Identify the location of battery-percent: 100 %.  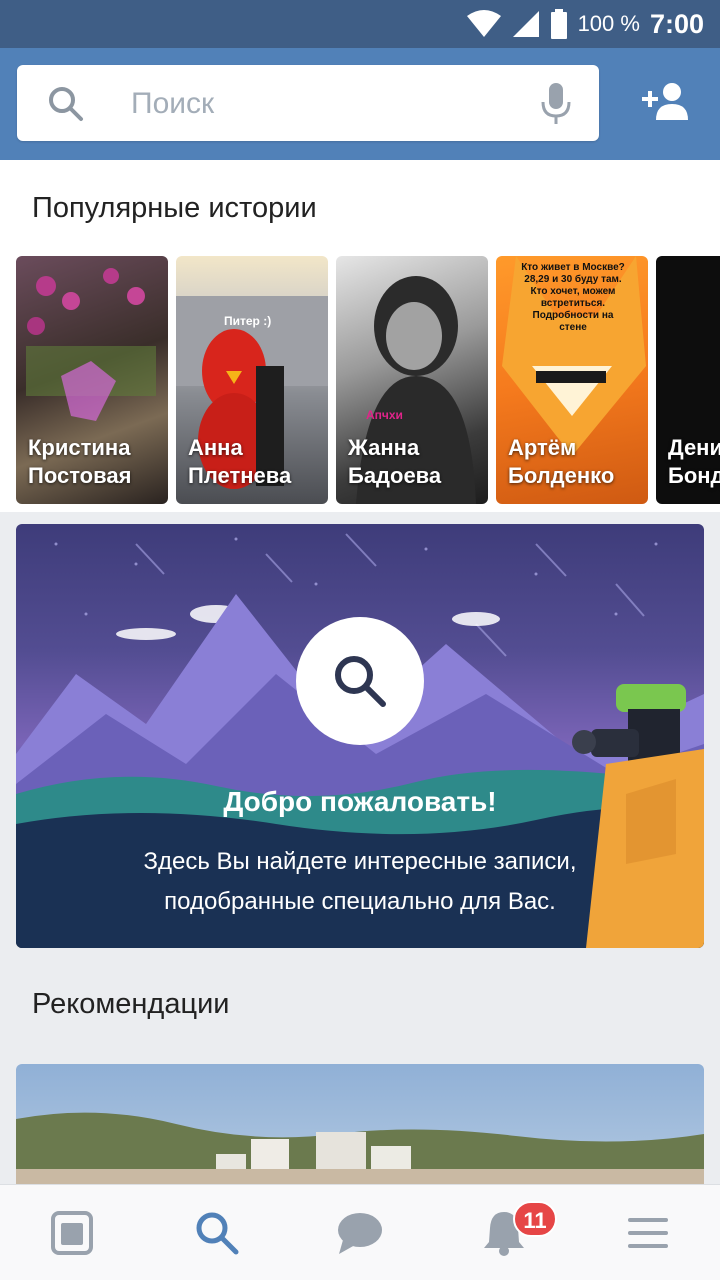
(608, 23).